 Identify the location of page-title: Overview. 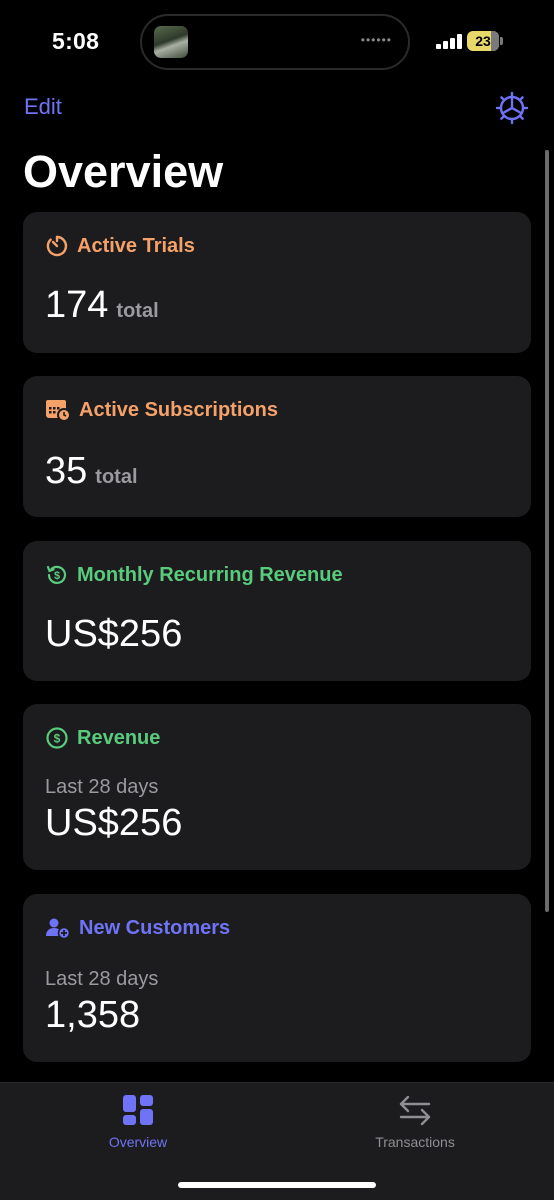
(123, 171).